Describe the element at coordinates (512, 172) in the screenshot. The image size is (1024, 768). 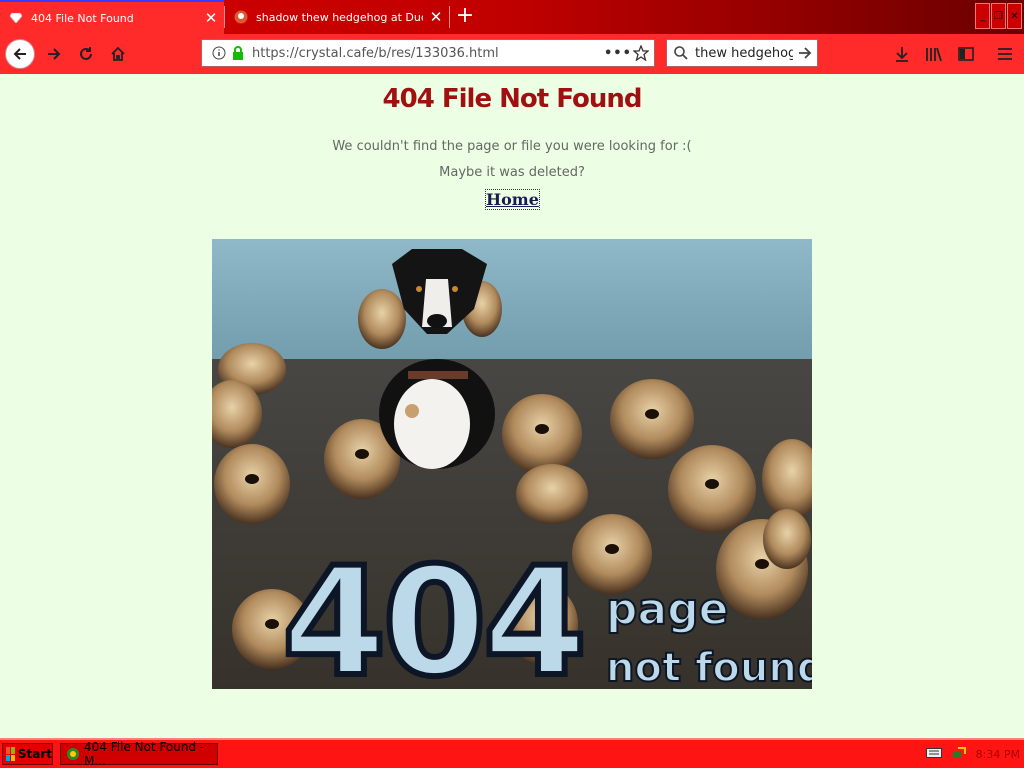
I see `error-submessage: Maybe it was deleted?` at that location.